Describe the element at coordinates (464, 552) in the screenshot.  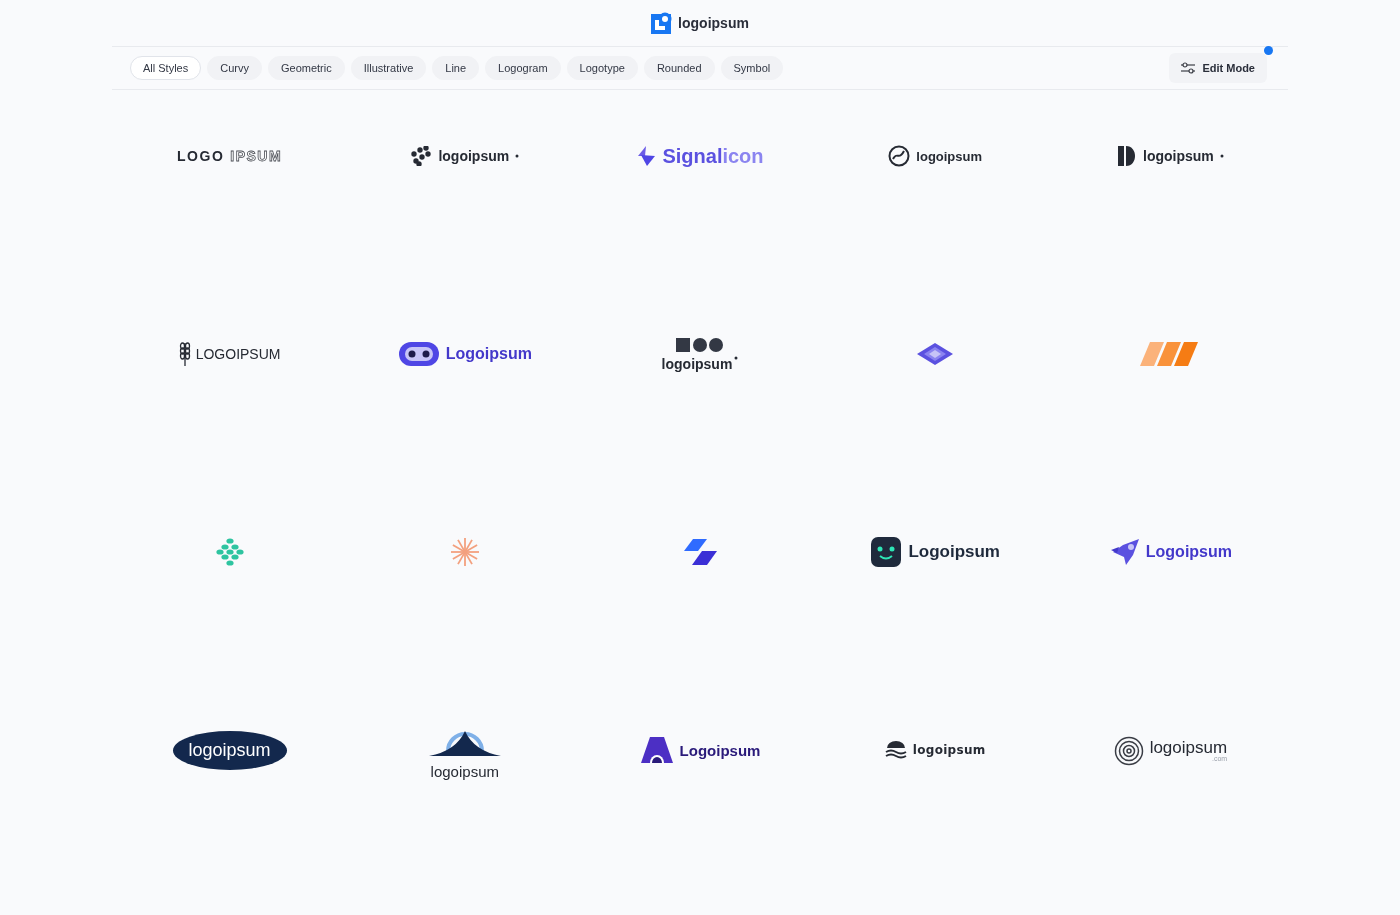
I see `asterisk-icon` at that location.